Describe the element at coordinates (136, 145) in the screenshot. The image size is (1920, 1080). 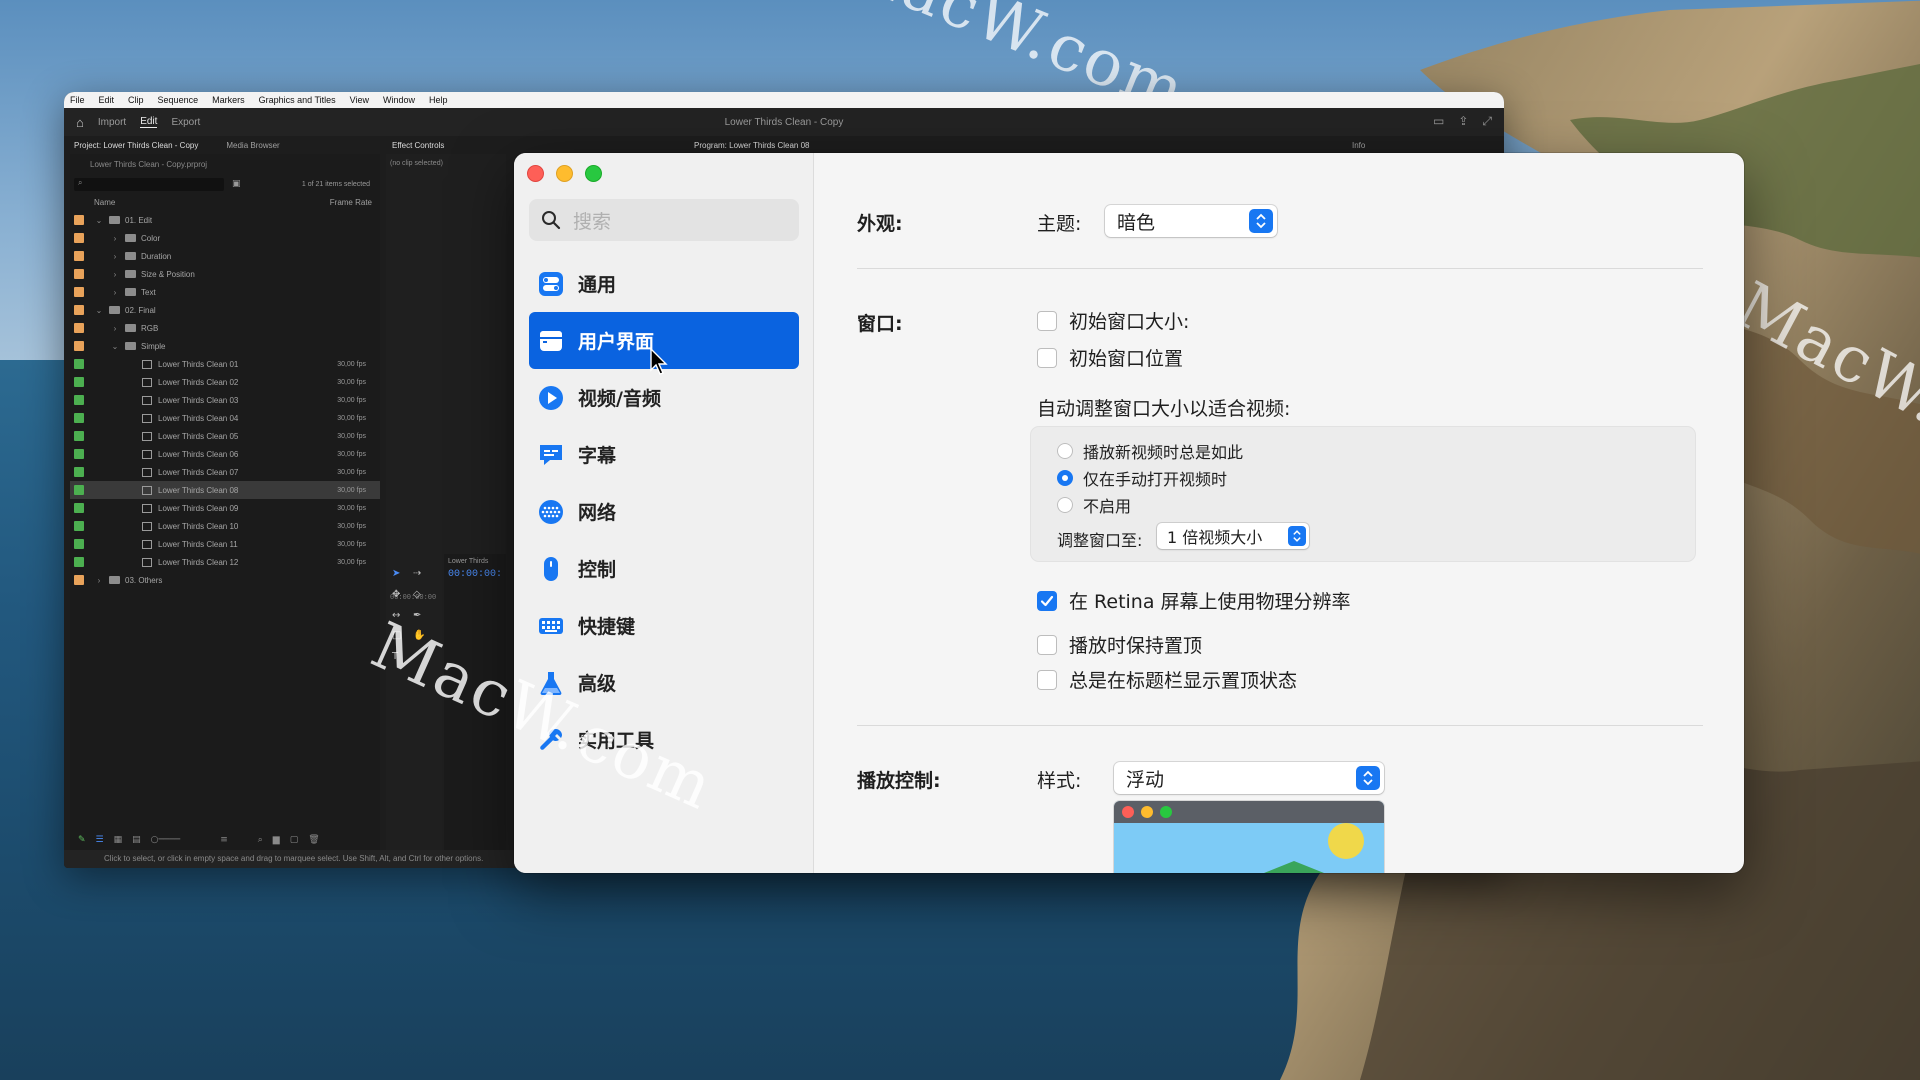
I see `tab-project: Project: Lower Thirds Clean - Copy` at that location.